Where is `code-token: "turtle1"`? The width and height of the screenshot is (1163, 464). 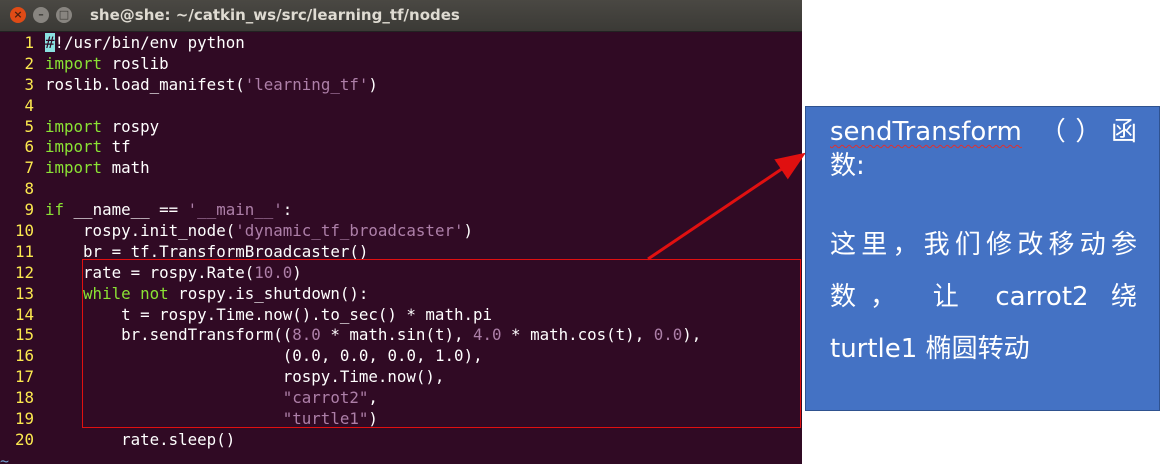
code-token: "turtle1" is located at coordinates (325, 419).